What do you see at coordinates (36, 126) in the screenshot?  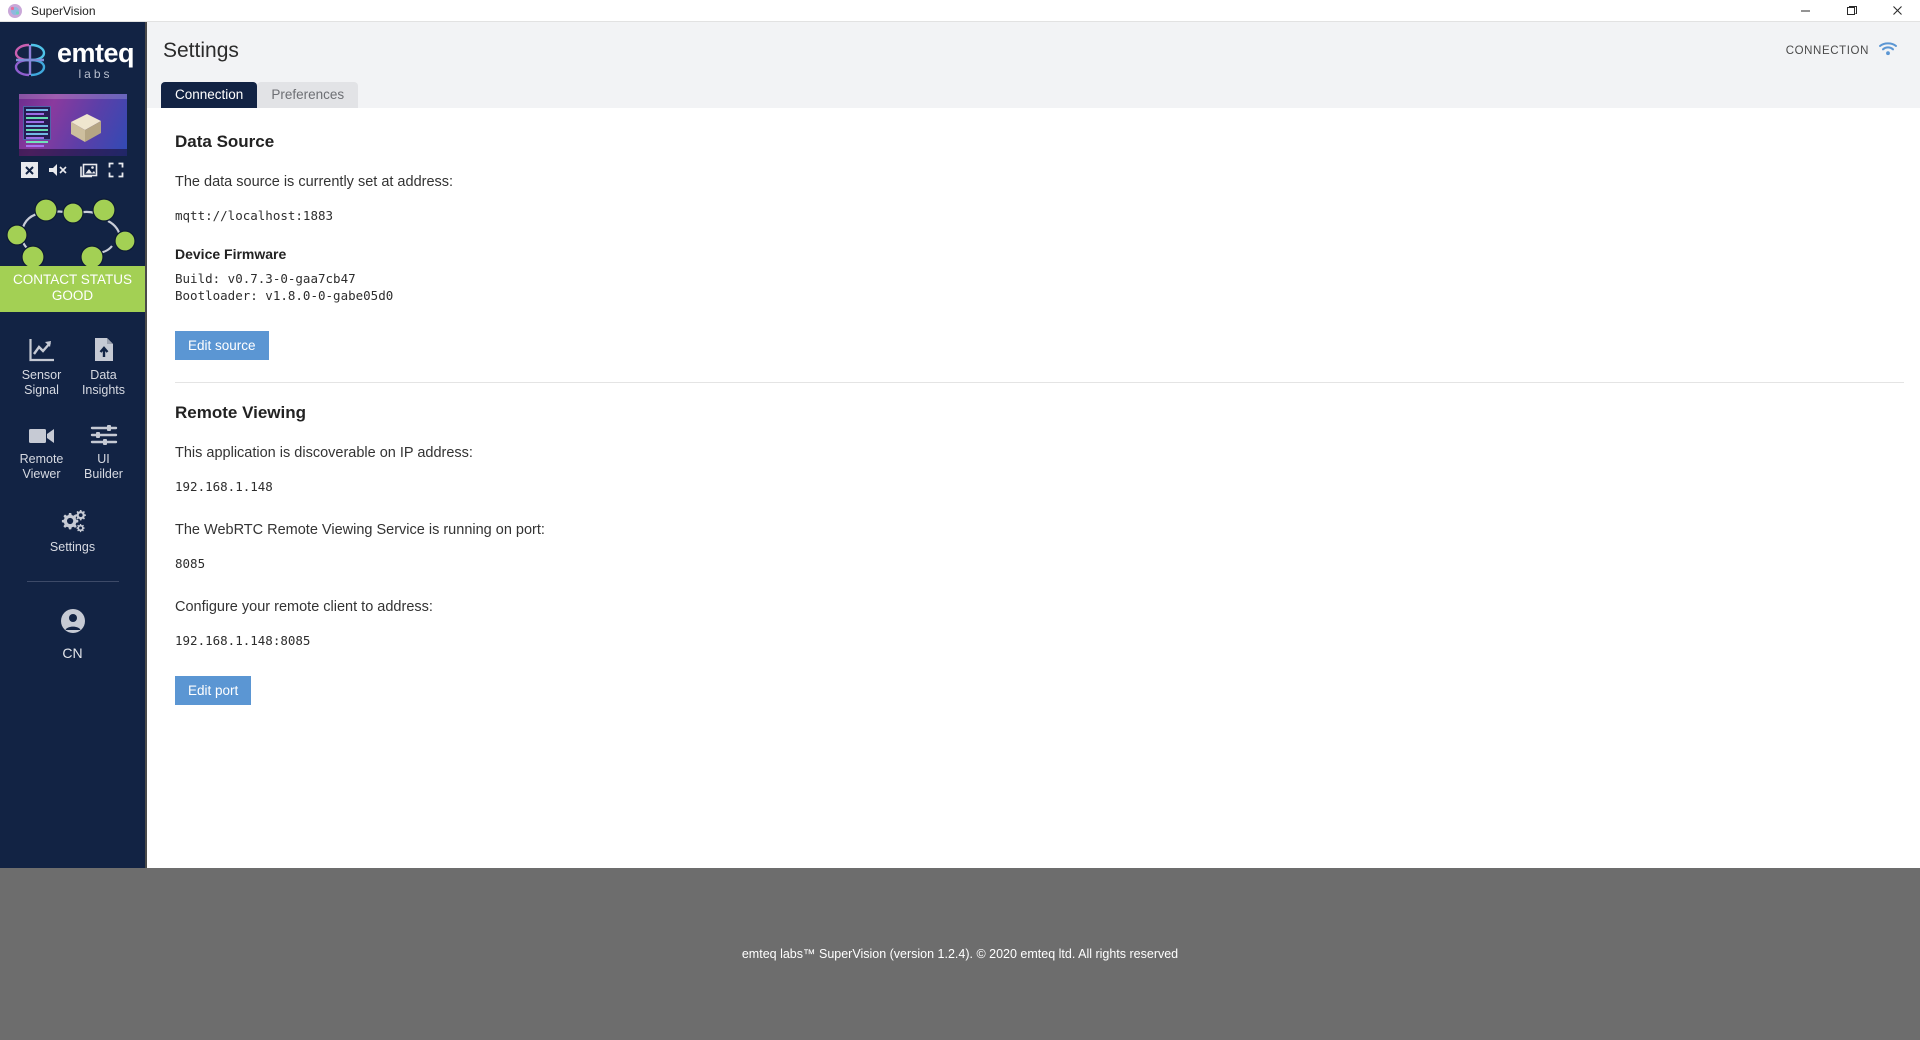 I see `preview-data-panel` at bounding box center [36, 126].